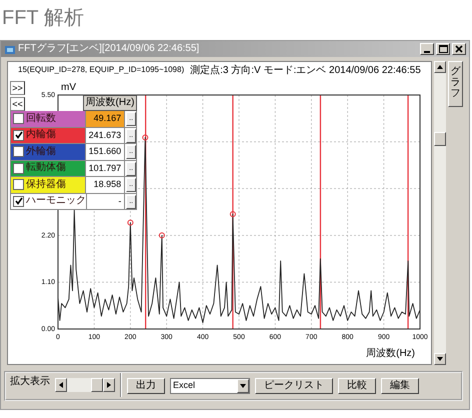 The width and height of the screenshot is (472, 418). I want to click on zoom-label: 拡大表示, so click(30, 382).